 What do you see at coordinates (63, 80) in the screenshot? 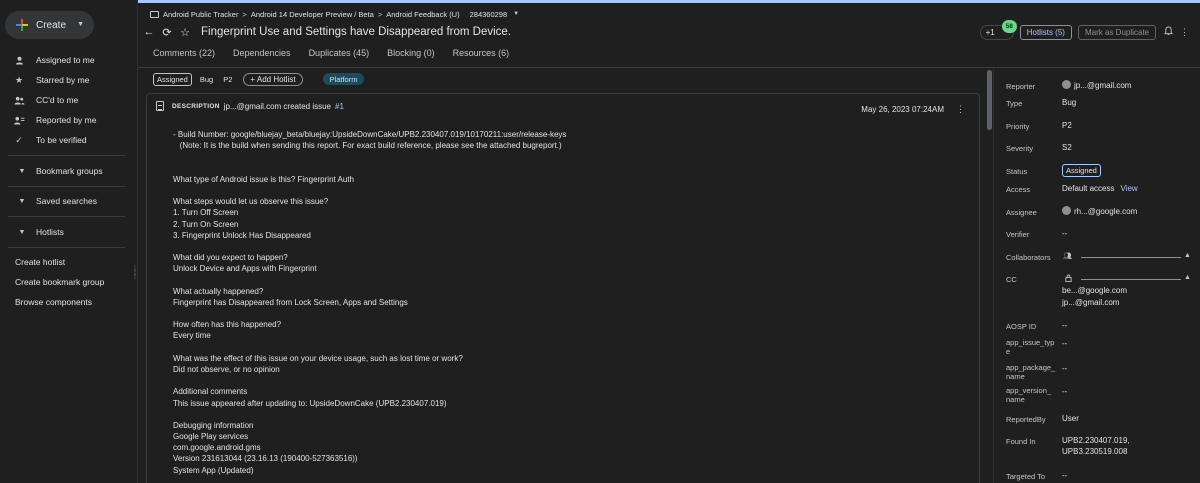
I see `sidebar-item-label: Starred by me` at bounding box center [63, 80].